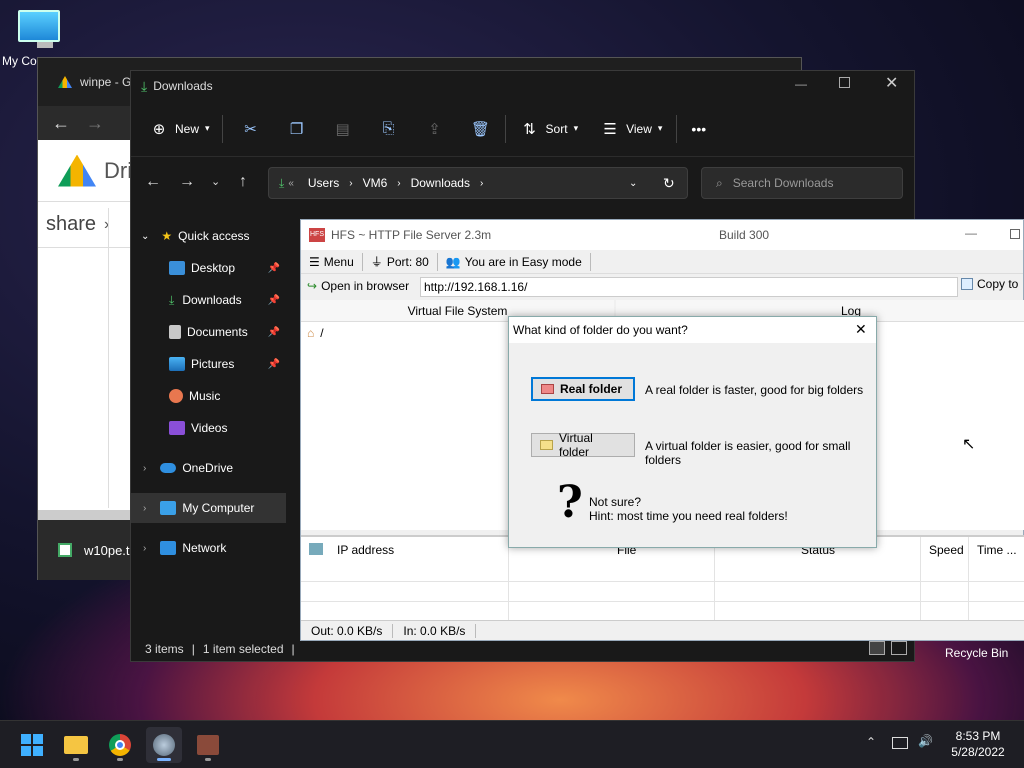  What do you see at coordinates (662, 581) in the screenshot?
I see `row-divider` at bounding box center [662, 581].